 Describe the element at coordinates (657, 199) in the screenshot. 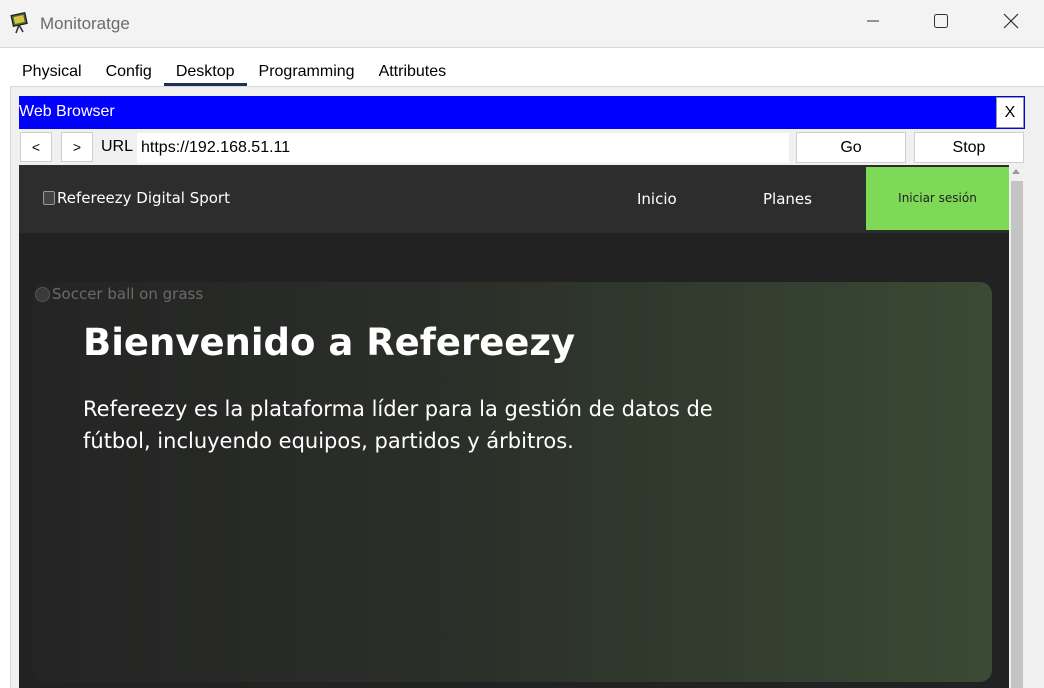

I see `nav-link-inicio: Inicio` at that location.